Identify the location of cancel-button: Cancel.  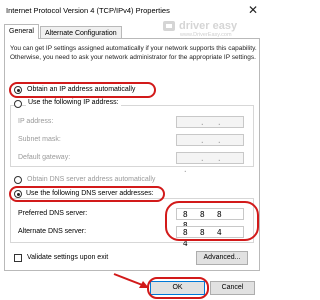
(232, 288).